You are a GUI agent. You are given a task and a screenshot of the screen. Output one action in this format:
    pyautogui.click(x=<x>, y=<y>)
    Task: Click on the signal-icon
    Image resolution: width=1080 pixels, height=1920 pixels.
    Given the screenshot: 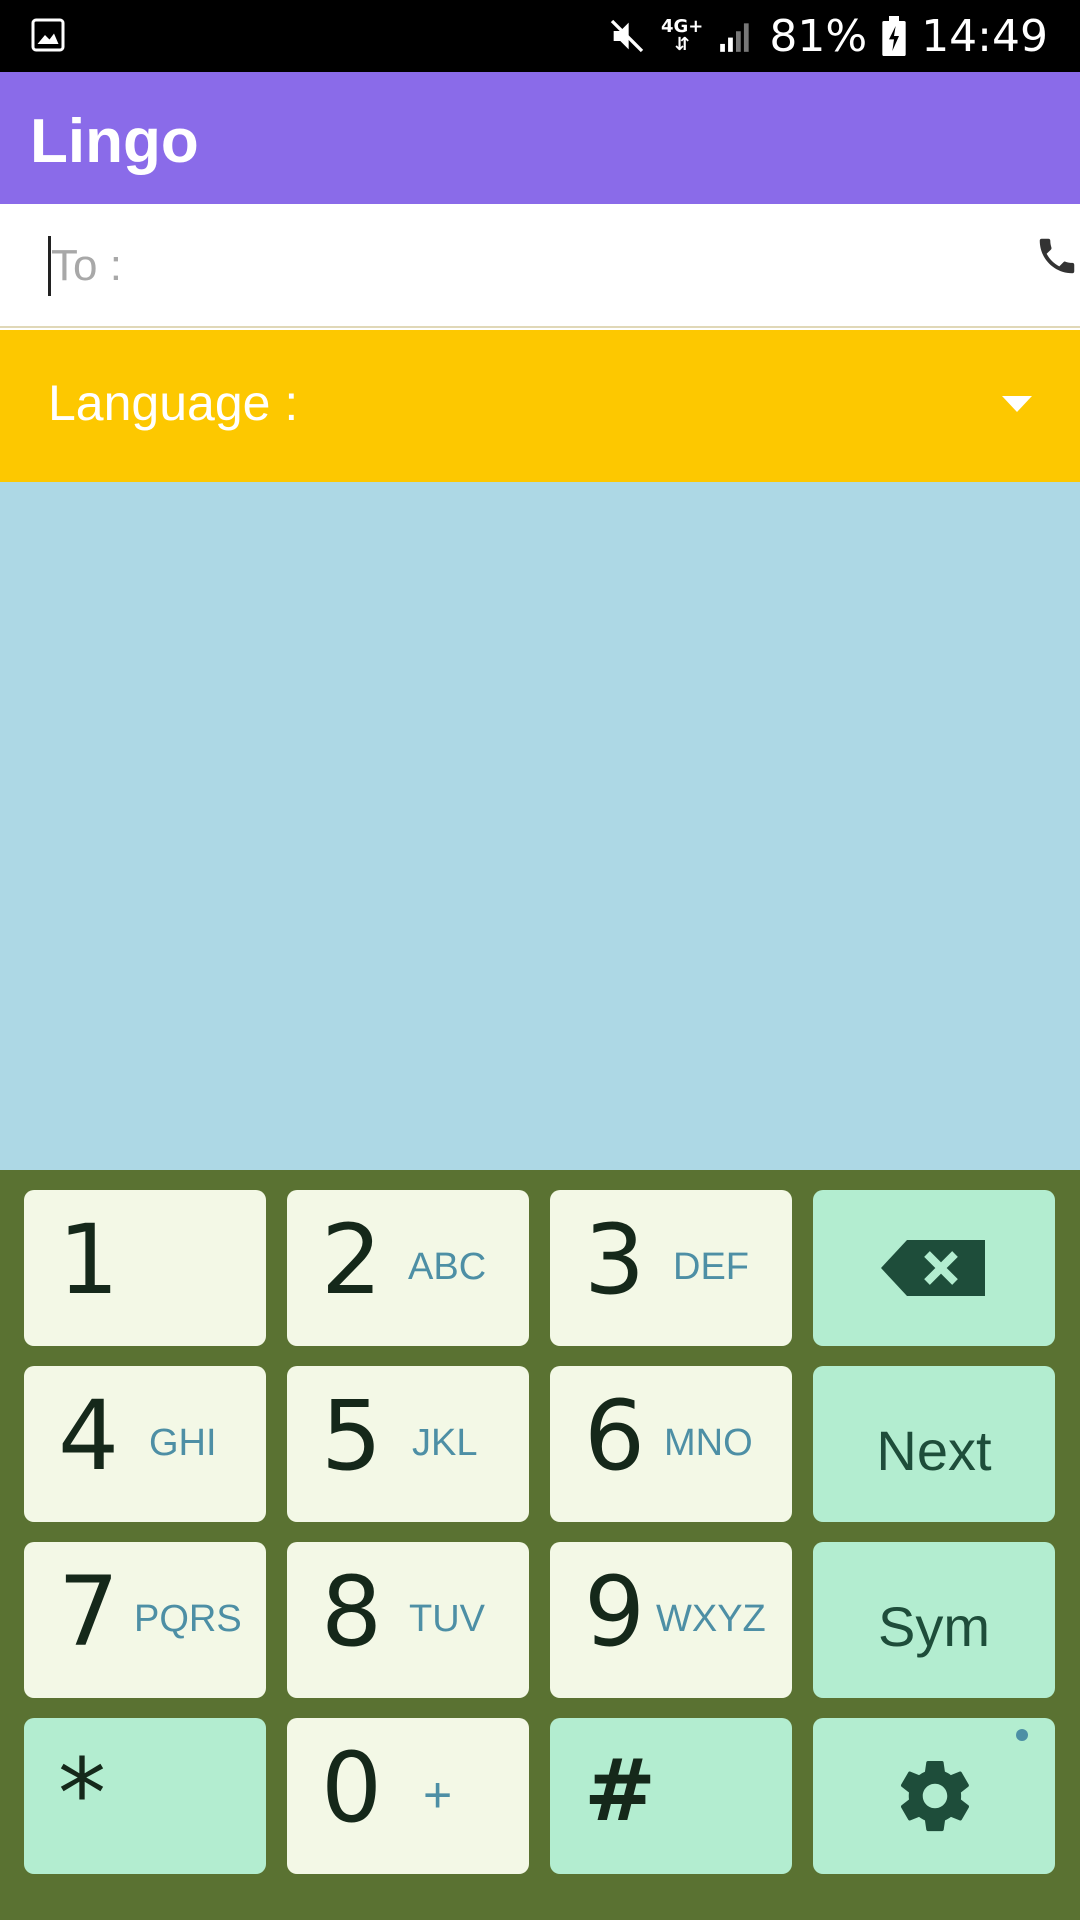 What is the action you would take?
    pyautogui.click(x=735, y=37)
    